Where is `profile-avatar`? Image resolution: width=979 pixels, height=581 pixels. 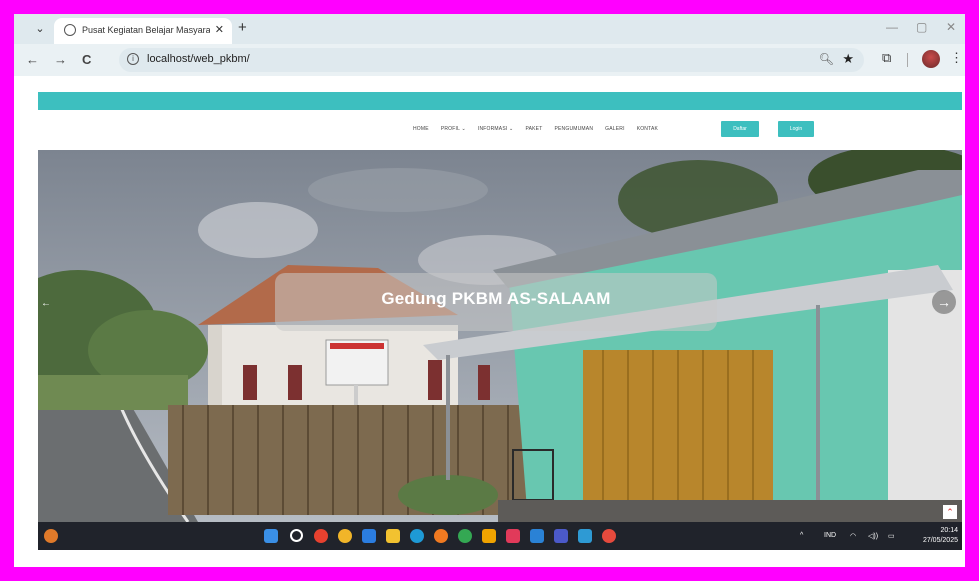 profile-avatar is located at coordinates (931, 59).